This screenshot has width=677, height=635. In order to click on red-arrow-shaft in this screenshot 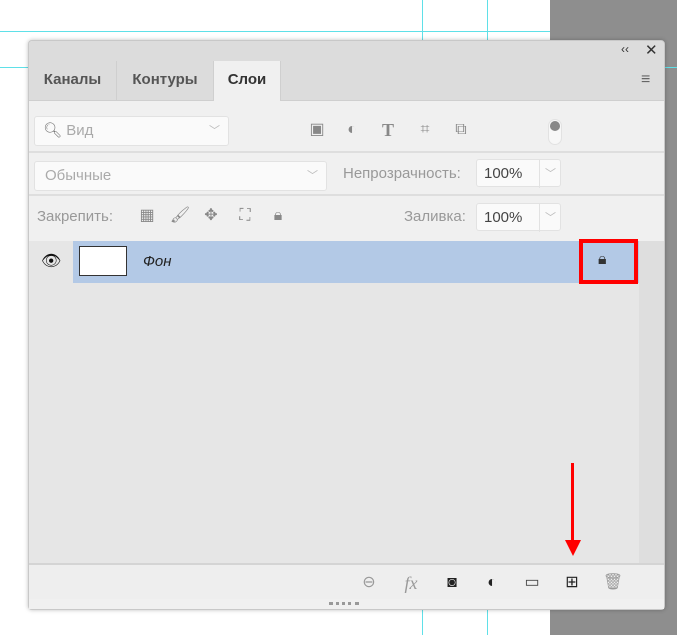, I will do `click(572, 502)`.